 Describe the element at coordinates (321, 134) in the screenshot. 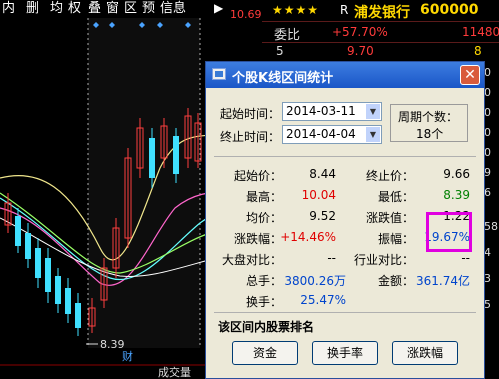

I see `end-time-value: 2014-04-04` at that location.